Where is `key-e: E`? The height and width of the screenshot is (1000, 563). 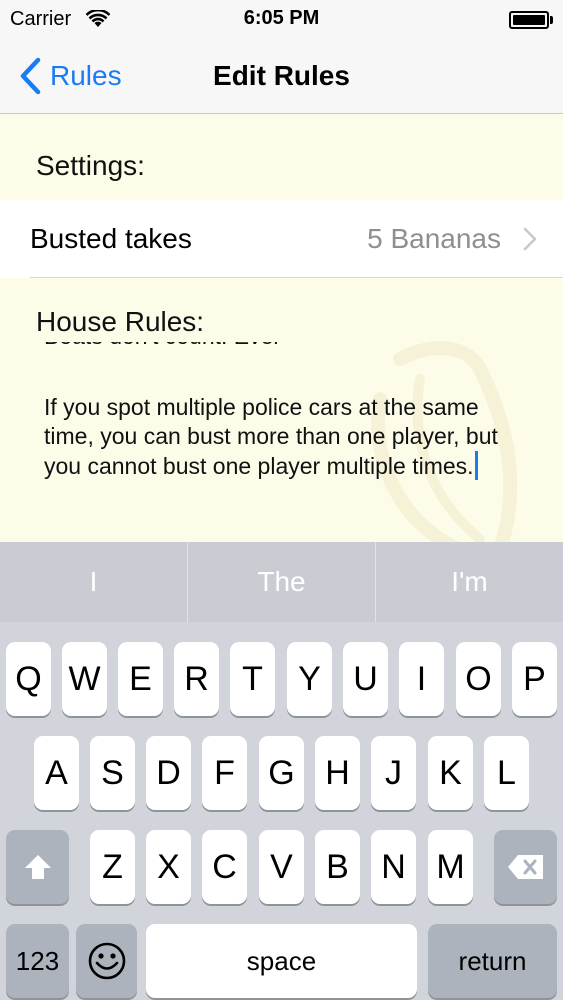
key-e: E is located at coordinates (140, 679).